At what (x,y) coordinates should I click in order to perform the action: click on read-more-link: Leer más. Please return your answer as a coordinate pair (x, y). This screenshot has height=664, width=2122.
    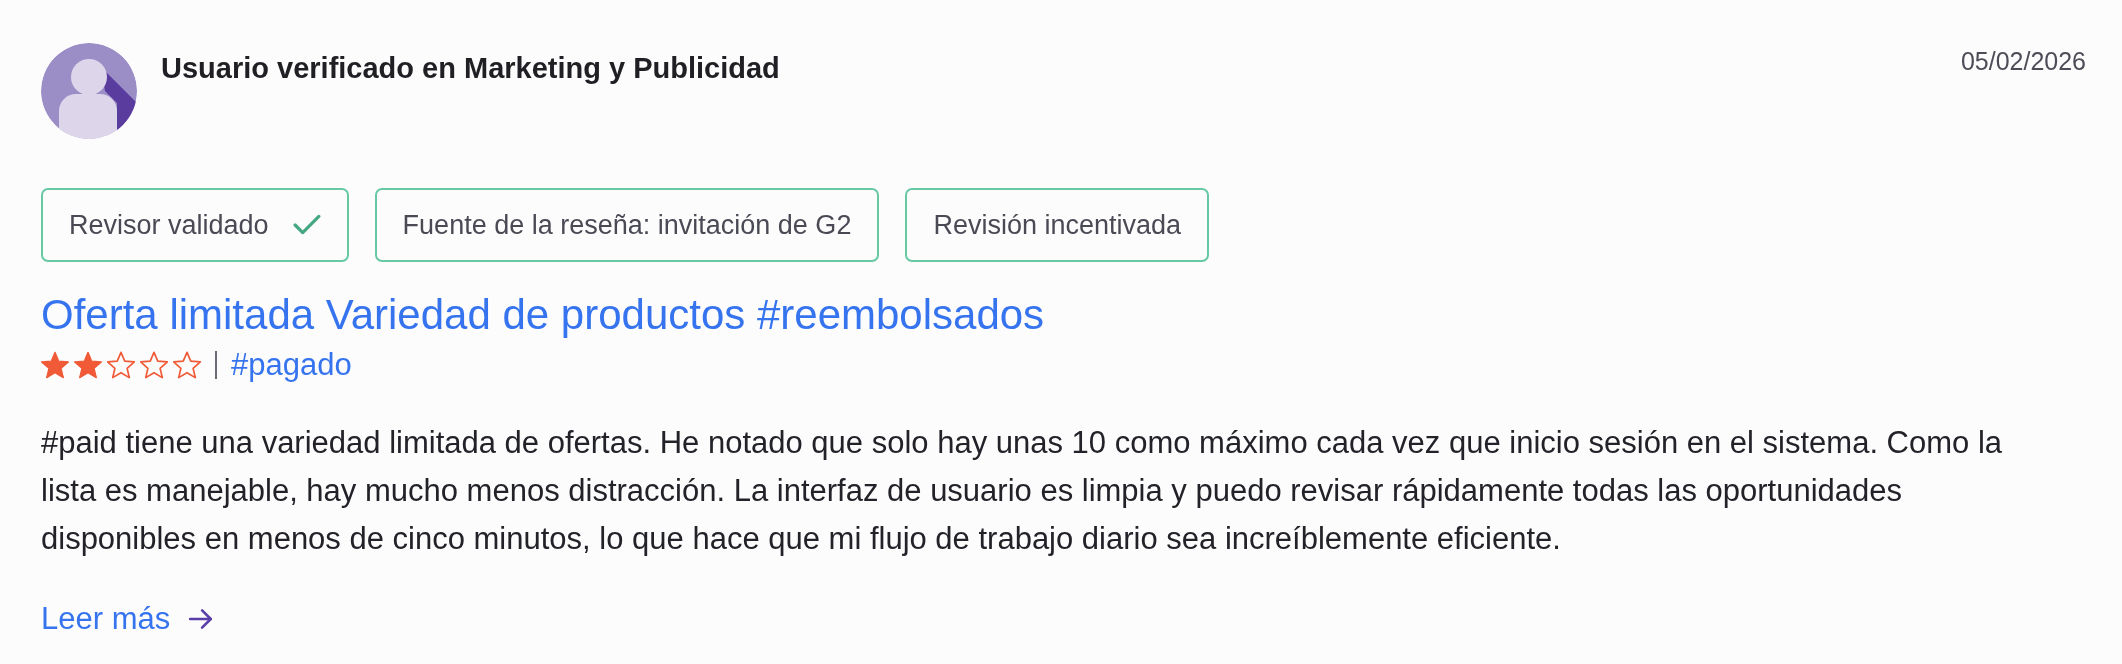
    Looking at the image, I should click on (128, 619).